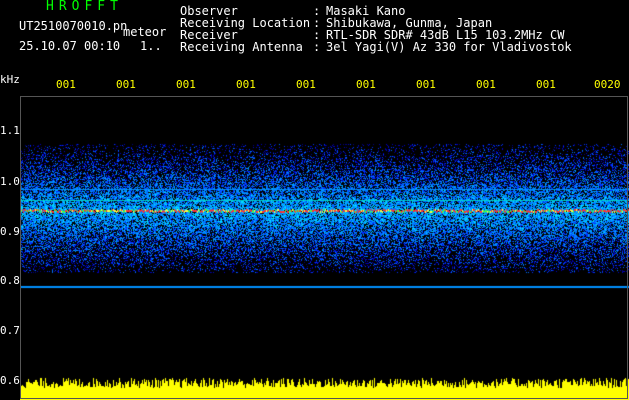 The image size is (629, 400). Describe the element at coordinates (70, 46) in the screenshot. I see `date-time: 25.10.07 00:10` at that location.